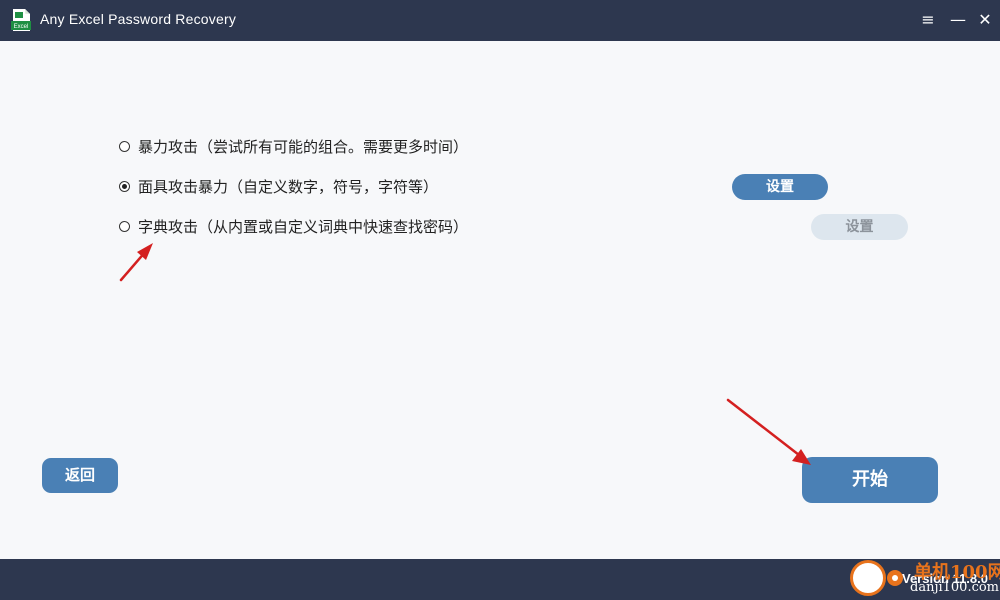 The width and height of the screenshot is (1000, 600). I want to click on option-brute-force-label: 暴力攻击（尝试所有可能的组合。需要更多时间）, so click(303, 146).